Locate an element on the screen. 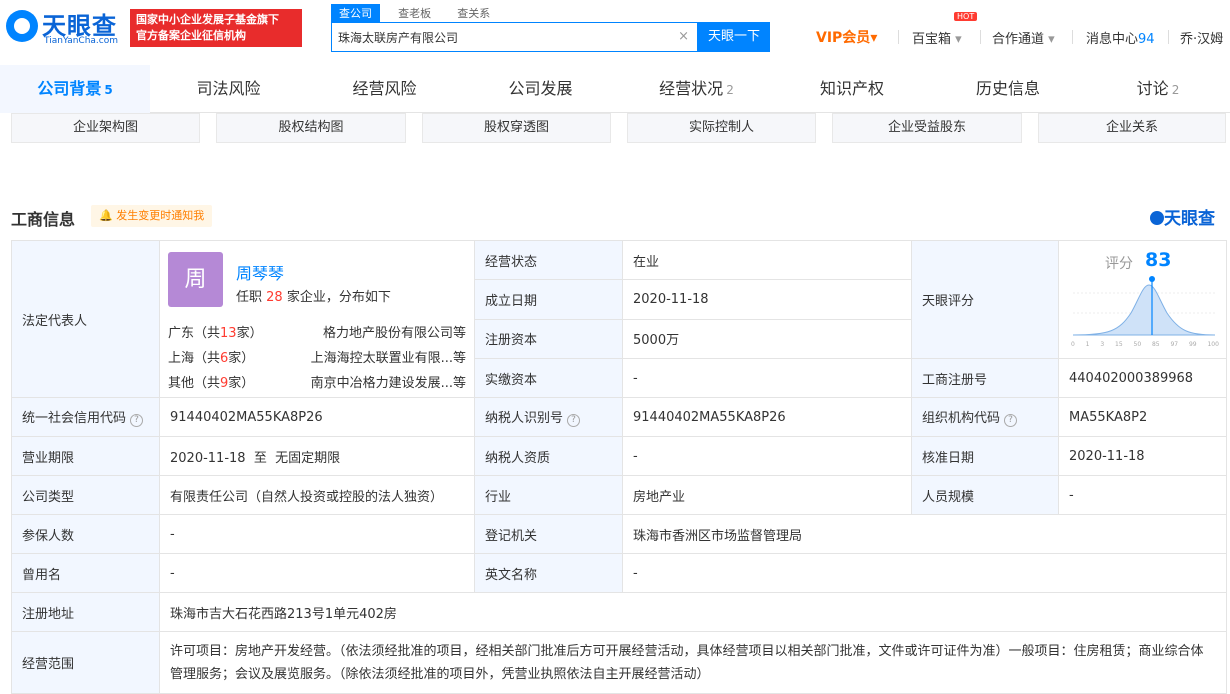 The height and width of the screenshot is (694, 1230). brand-text: 天眼查 is located at coordinates (1189, 219).